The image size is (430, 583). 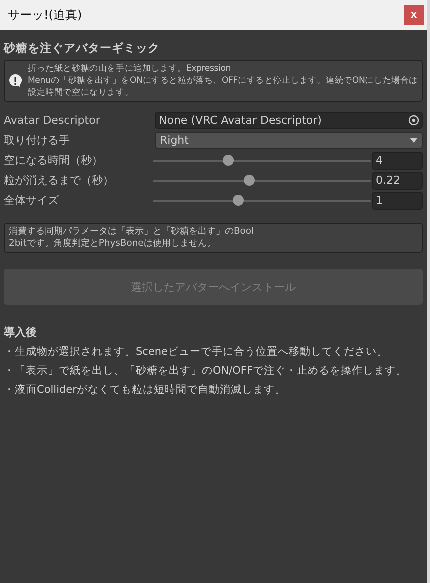 I want to click on field-label: 取り付ける手, so click(x=37, y=140).